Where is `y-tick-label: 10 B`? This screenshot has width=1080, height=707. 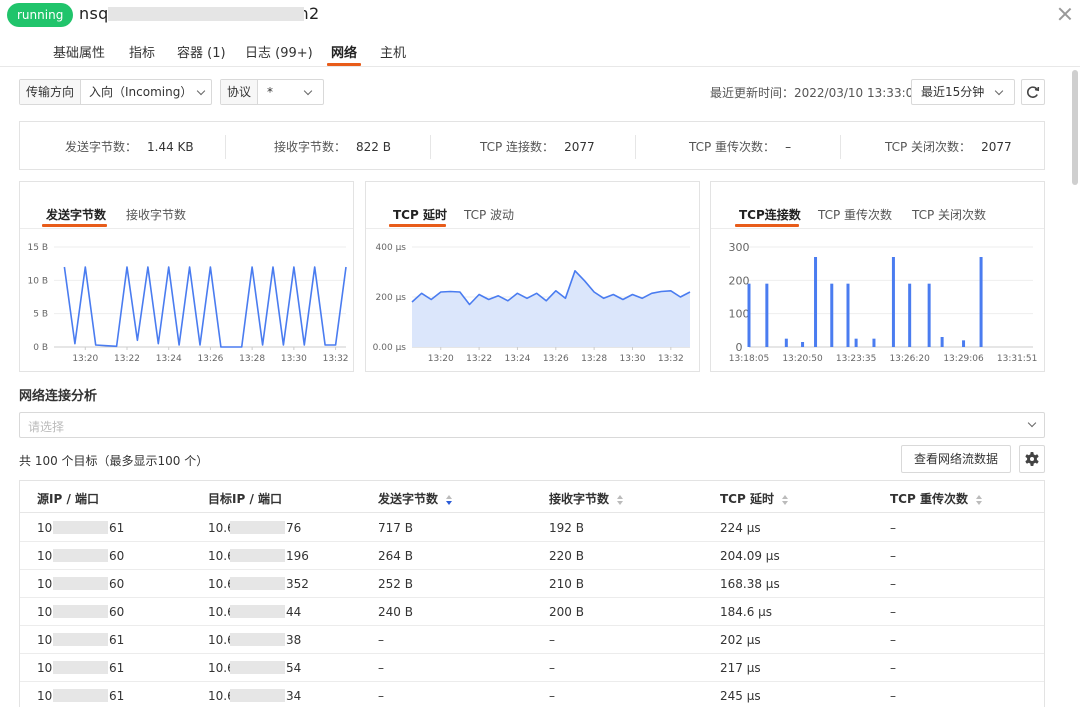
y-tick-label: 10 B is located at coordinates (38, 281).